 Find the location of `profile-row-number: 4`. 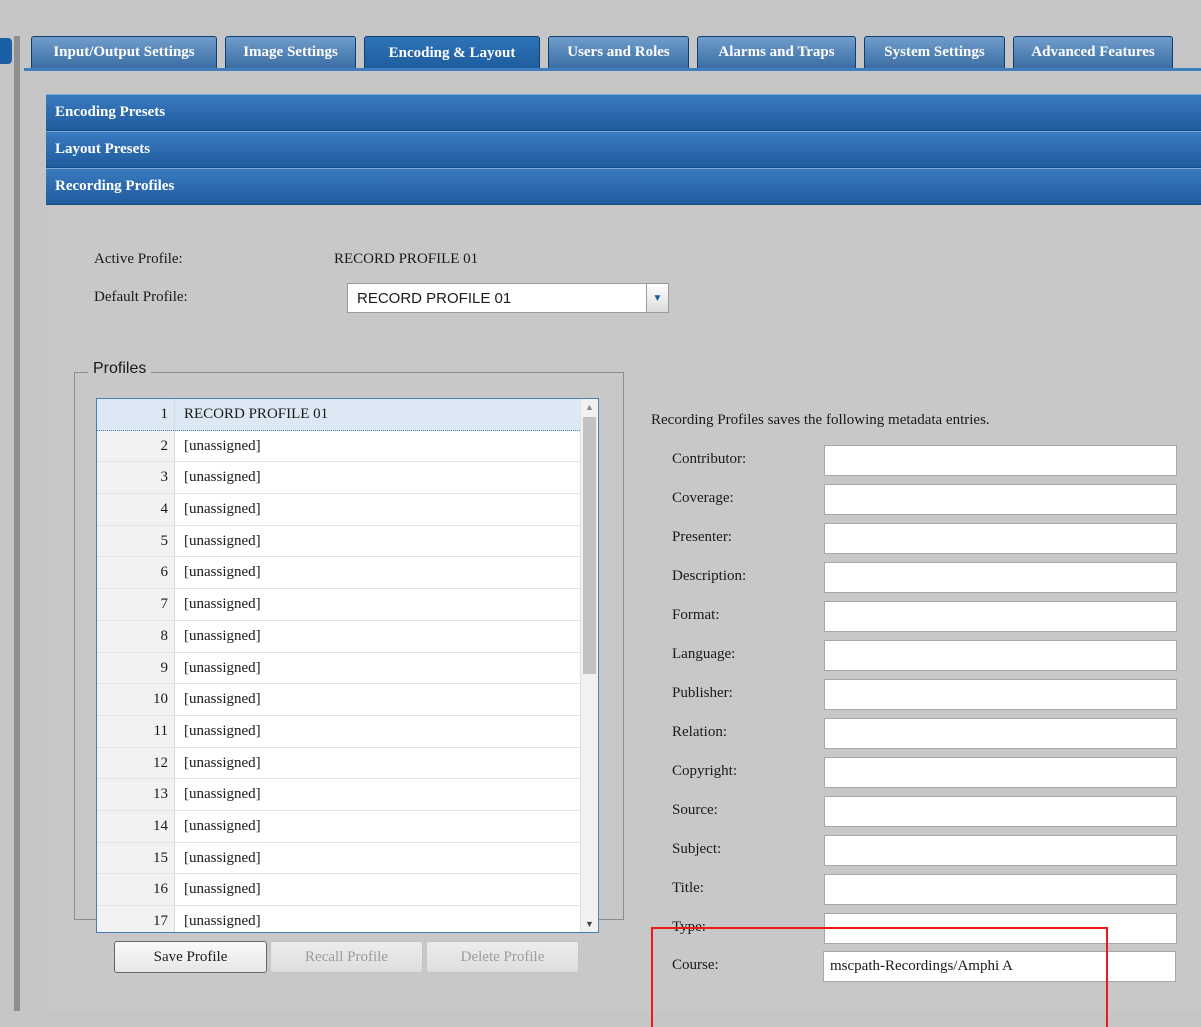

profile-row-number: 4 is located at coordinates (136, 509).